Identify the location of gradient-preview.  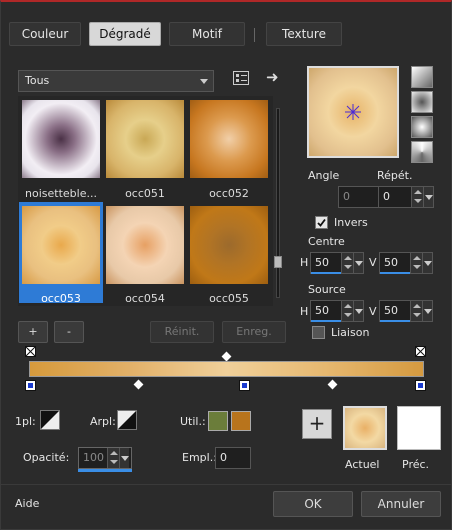
(353, 112).